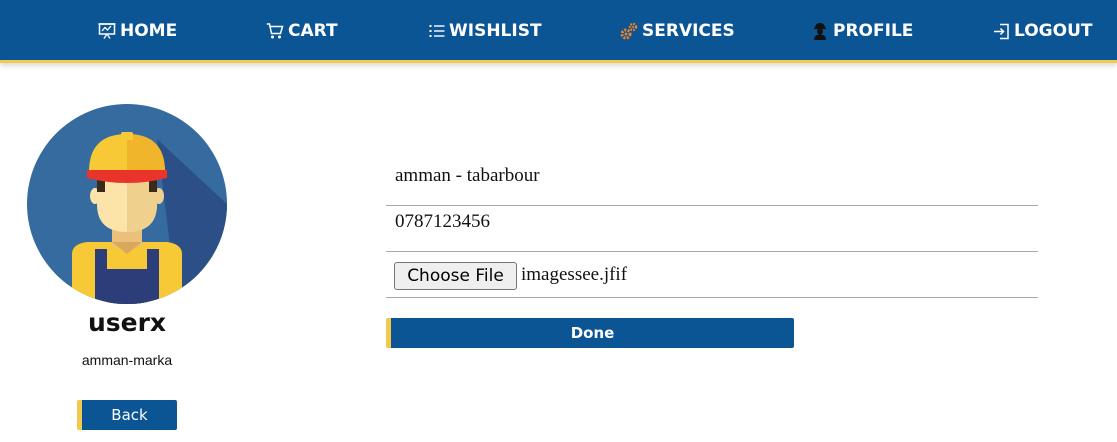  What do you see at coordinates (313, 31) in the screenshot?
I see `nav-cart-label: CART` at bounding box center [313, 31].